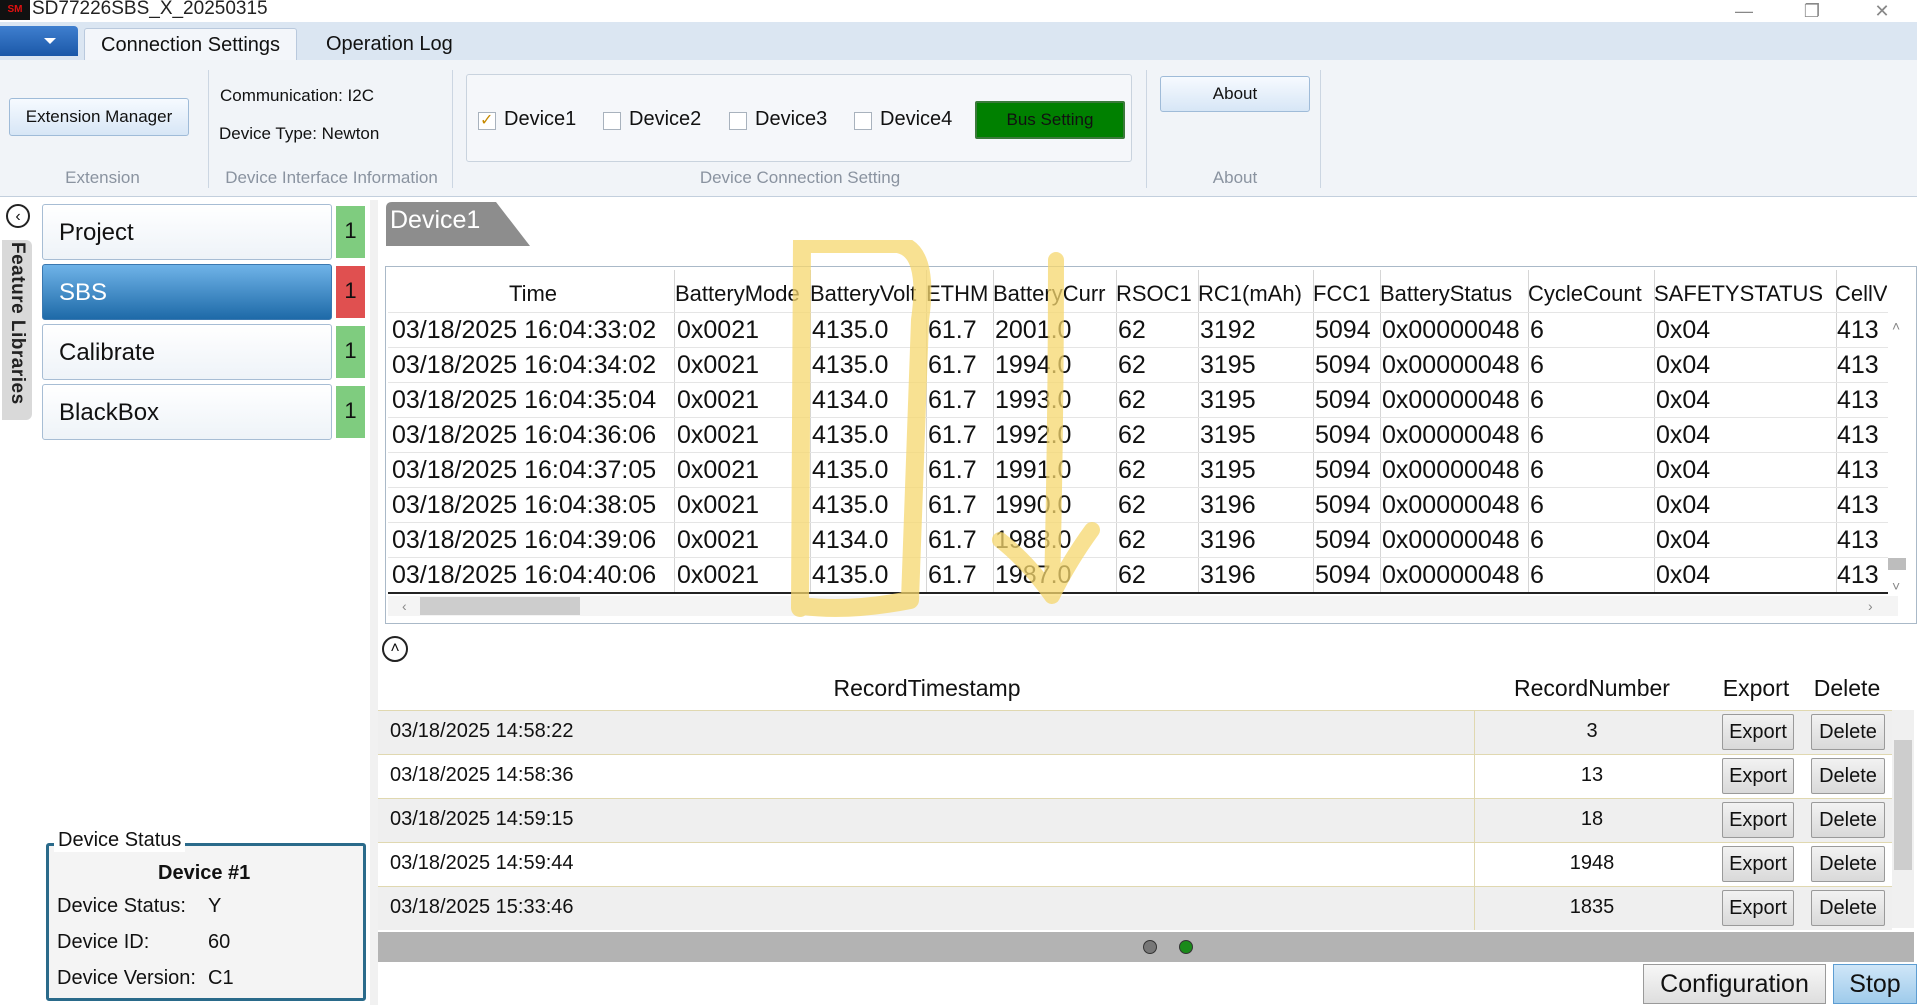 This screenshot has height=1005, width=1917. What do you see at coordinates (1896, 326) in the screenshot?
I see `scroll-up-icon: ˄` at bounding box center [1896, 326].